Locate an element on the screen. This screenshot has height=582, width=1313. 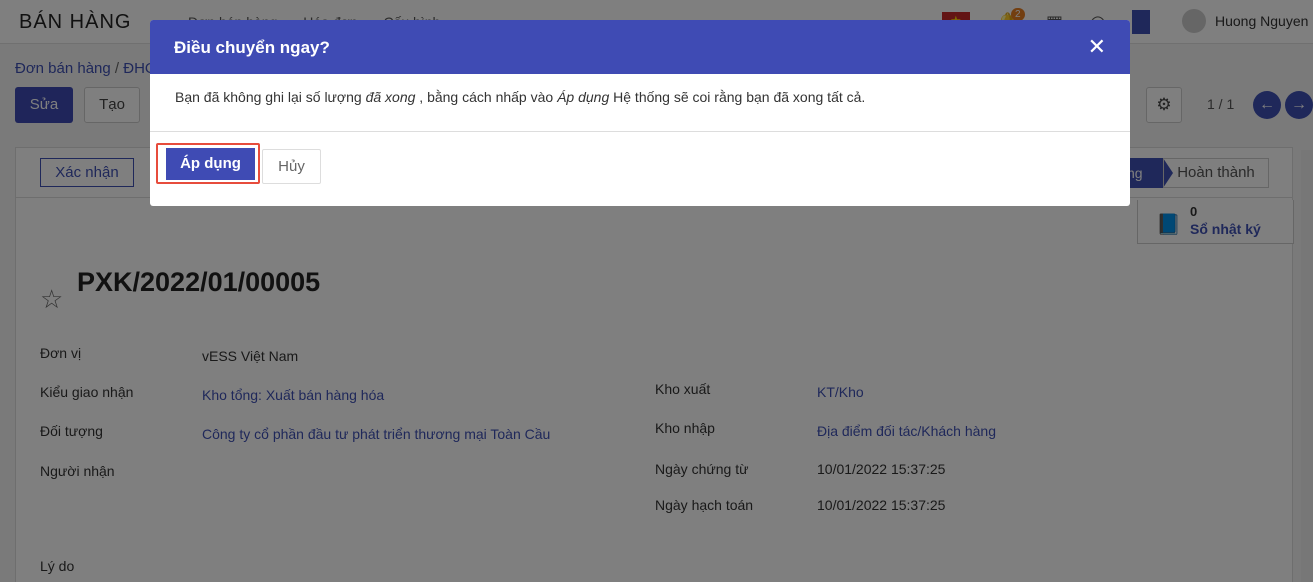
apply-button: Áp dụng is located at coordinates (209, 164).